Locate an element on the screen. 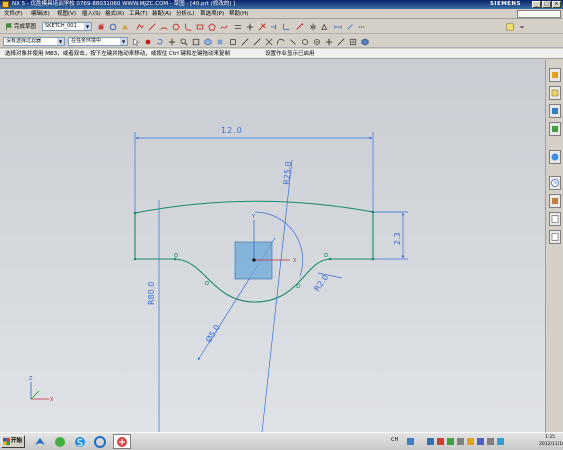 The width and height of the screenshot is (563, 450). tray-sound-icon is located at coordinates (460, 441).